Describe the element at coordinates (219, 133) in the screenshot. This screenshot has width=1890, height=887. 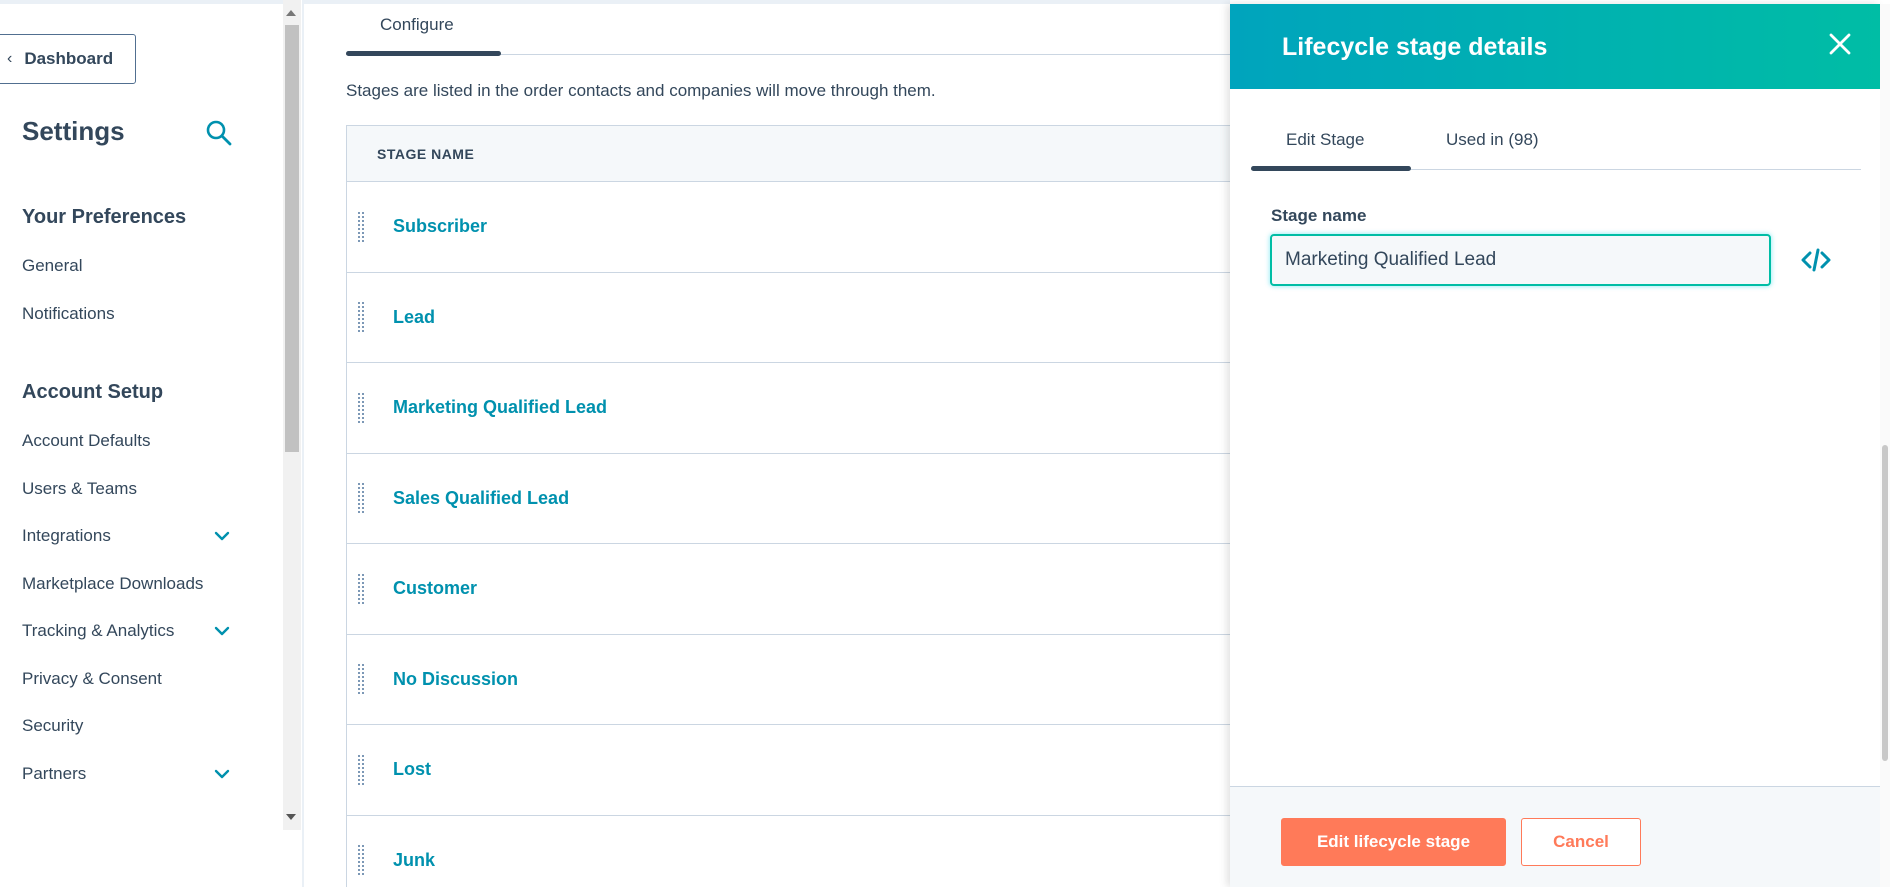
I see `search-icon` at that location.